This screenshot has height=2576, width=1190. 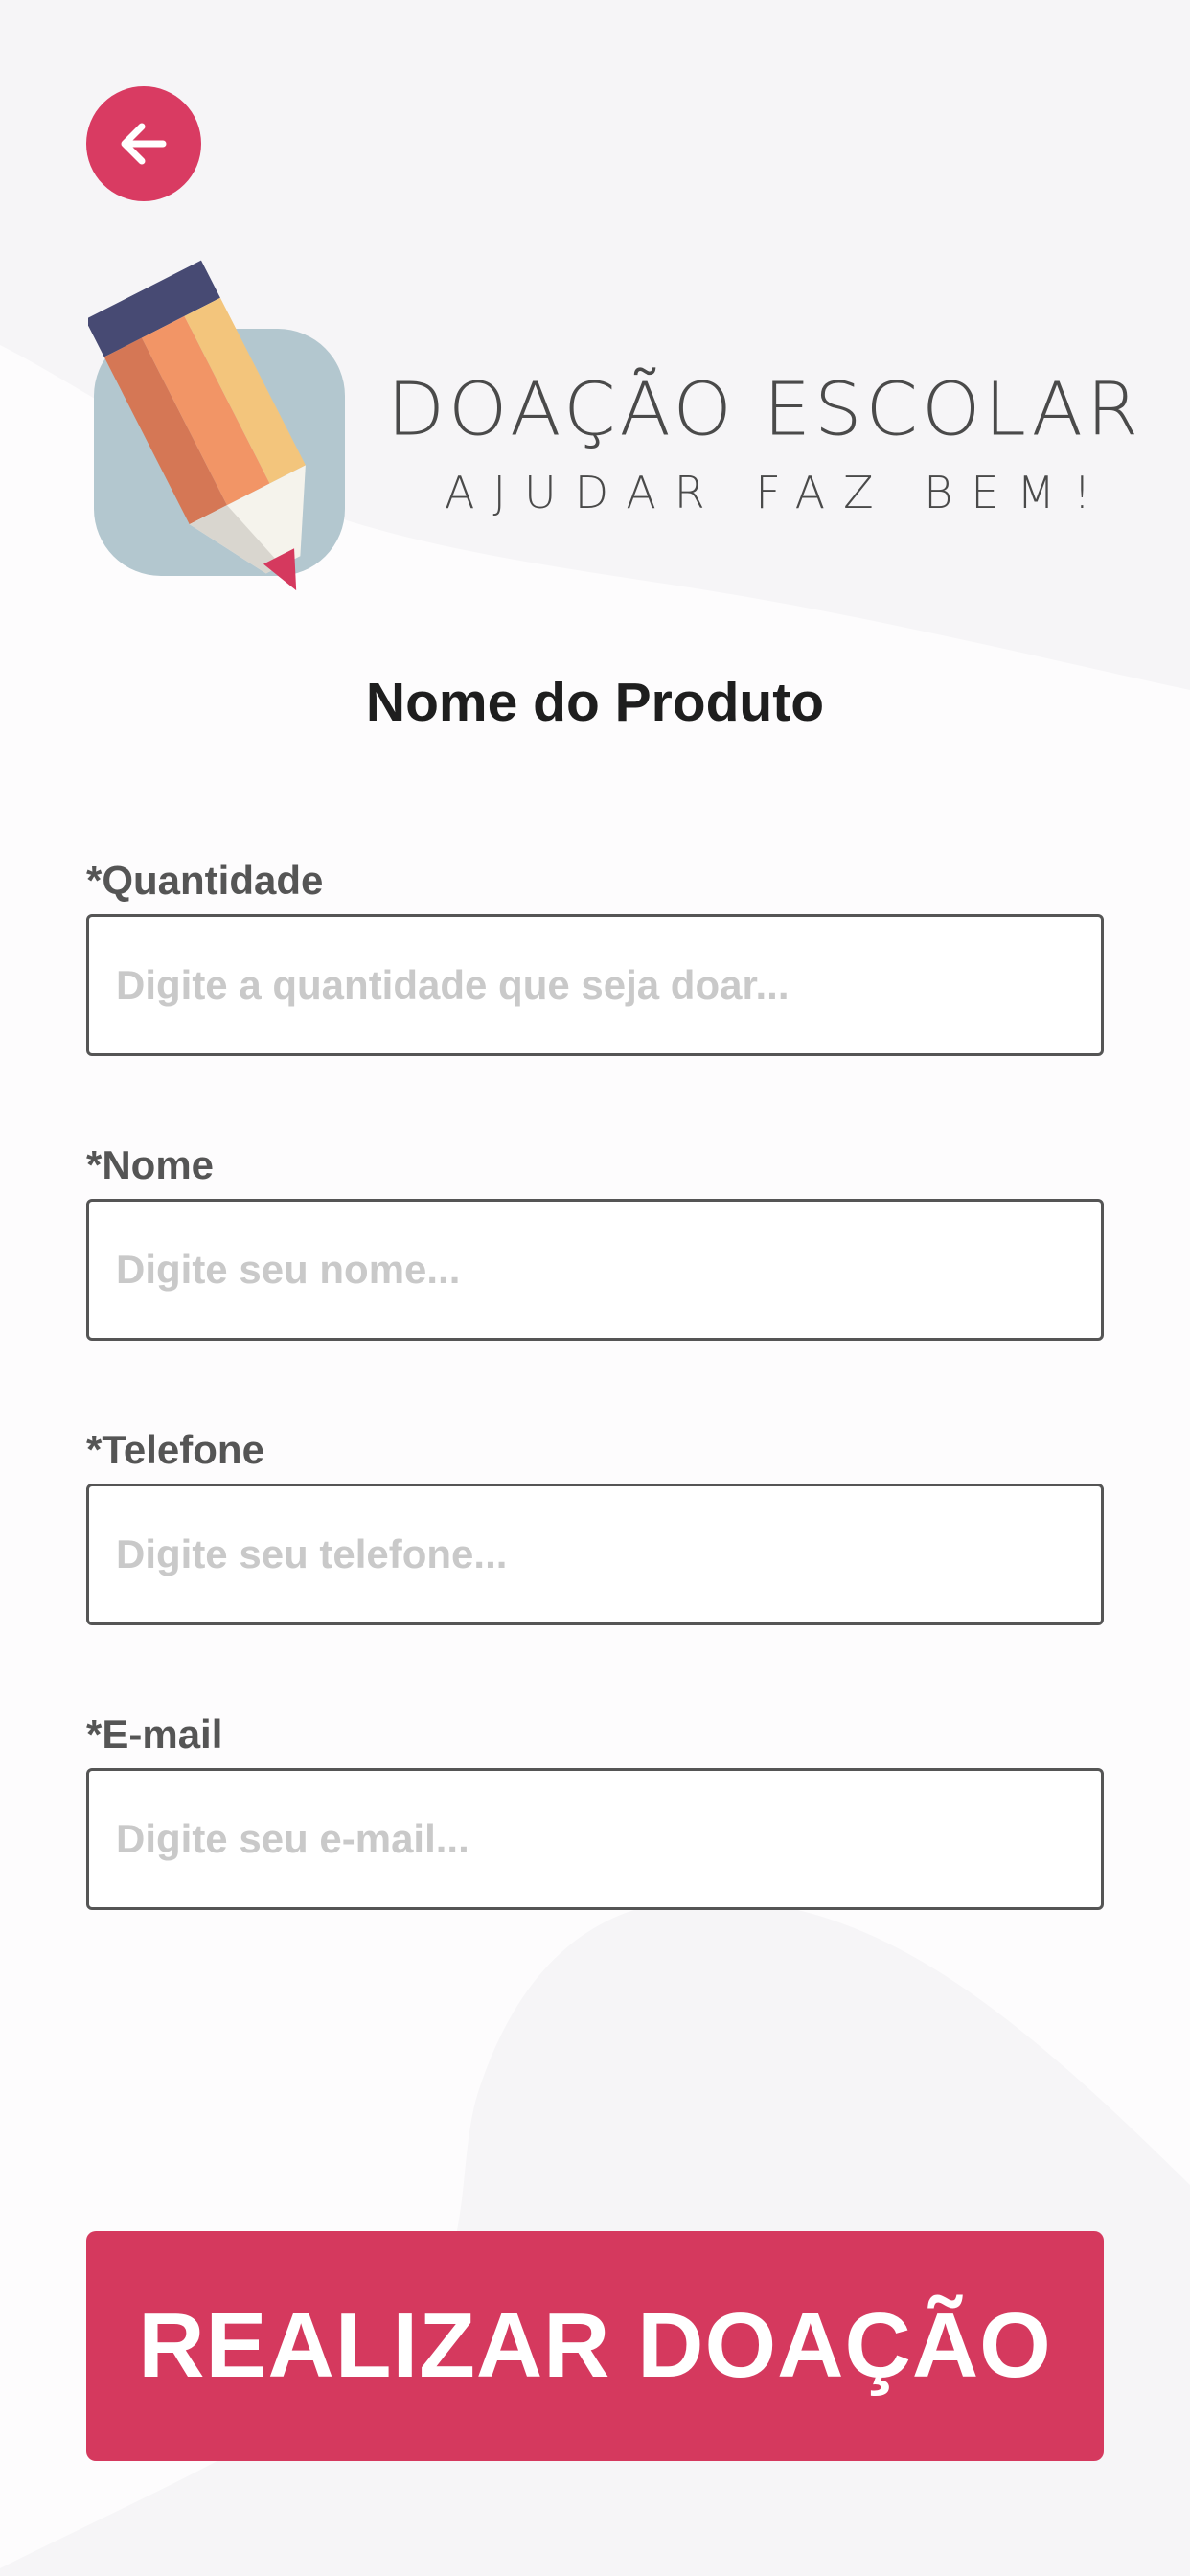 I want to click on email-field-box, so click(x=595, y=1839).